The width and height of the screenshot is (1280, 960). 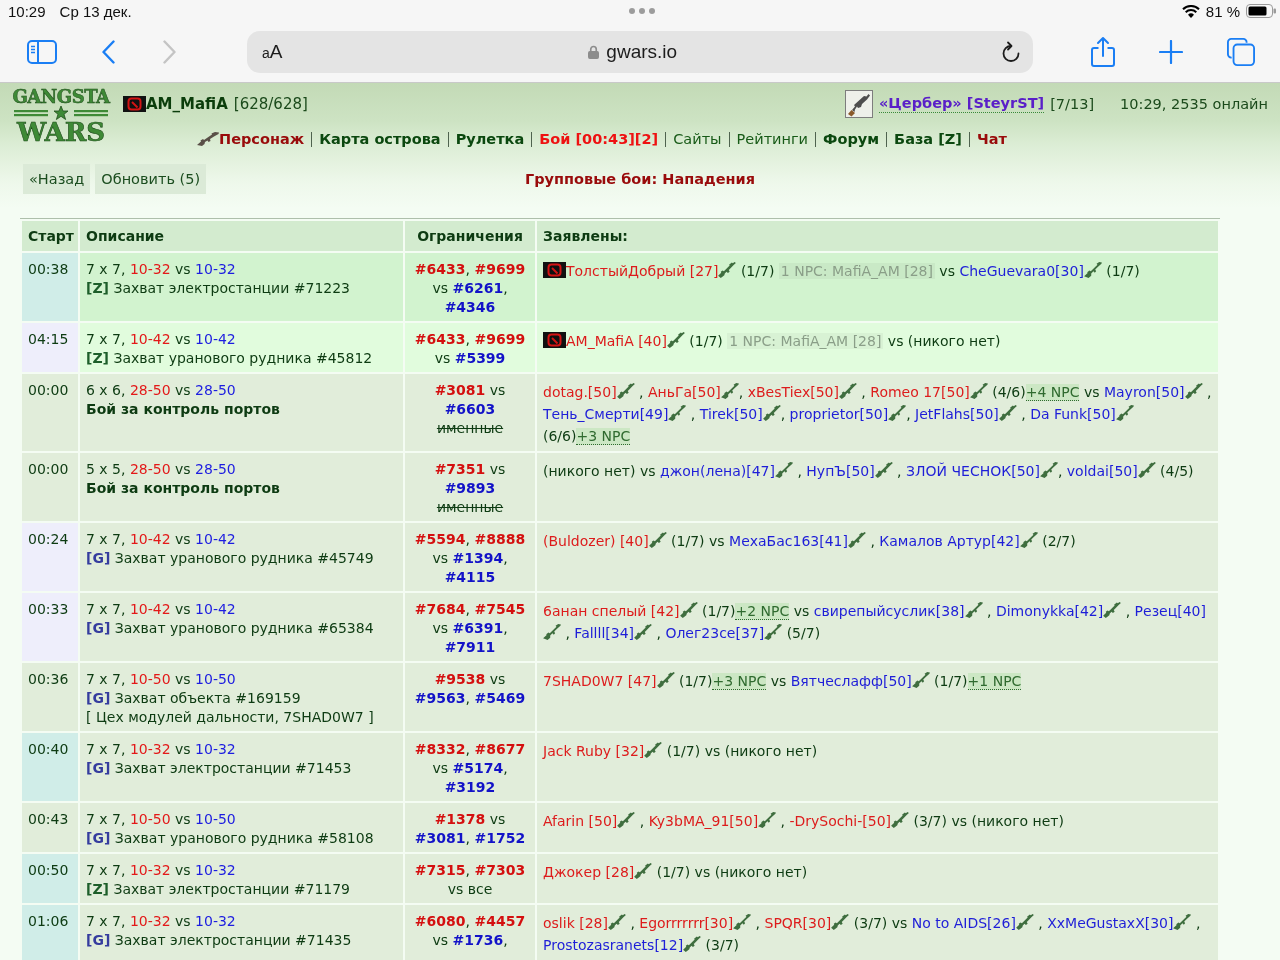 I want to click on player-link: Джокер [28], so click(x=589, y=872).